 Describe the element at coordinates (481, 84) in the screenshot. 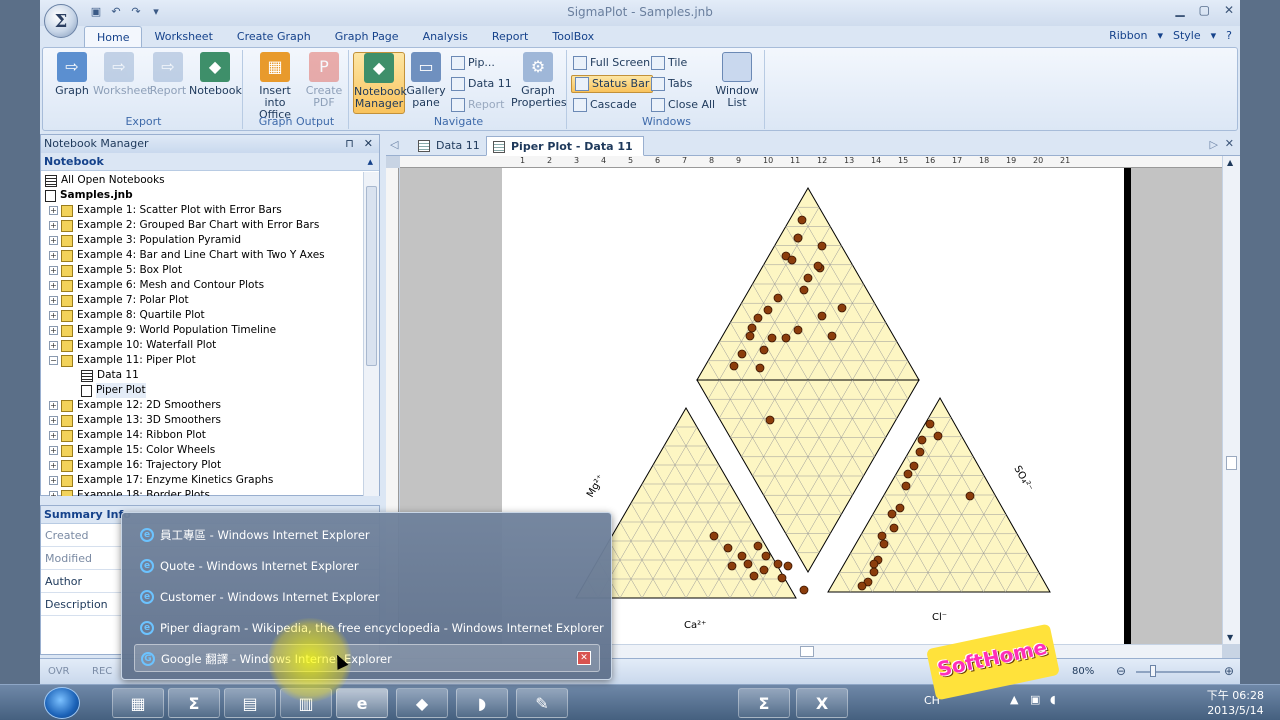

I see `nav-data11-button: Data 11` at that location.